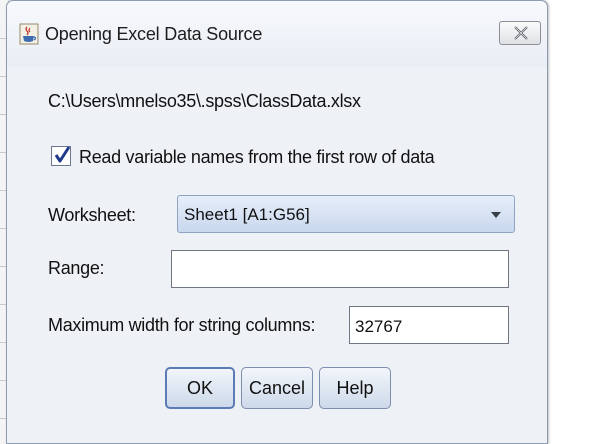 This screenshot has height=444, width=592. I want to click on file-path-text: C:\Users\mnelso35\.spss\ClassData.xlsx, so click(204, 101).